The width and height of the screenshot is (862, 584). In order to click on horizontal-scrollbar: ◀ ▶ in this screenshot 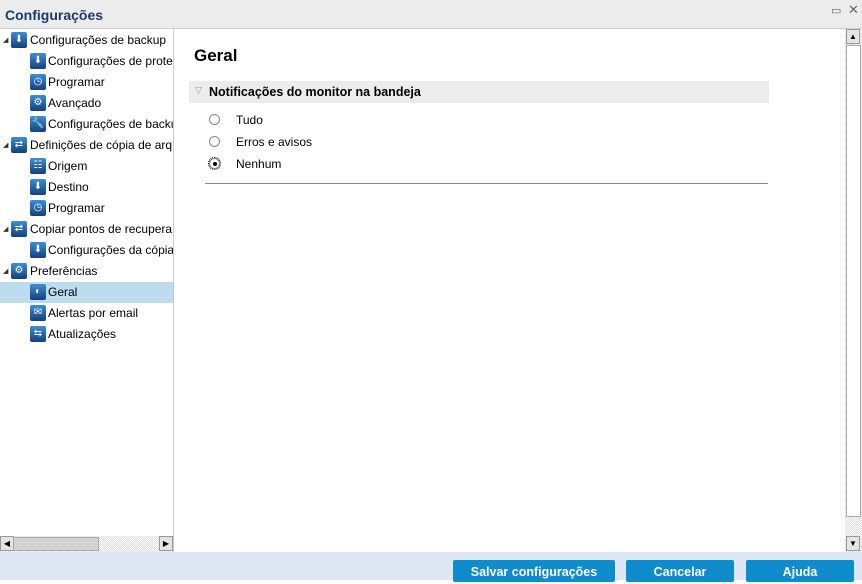, I will do `click(86, 544)`.